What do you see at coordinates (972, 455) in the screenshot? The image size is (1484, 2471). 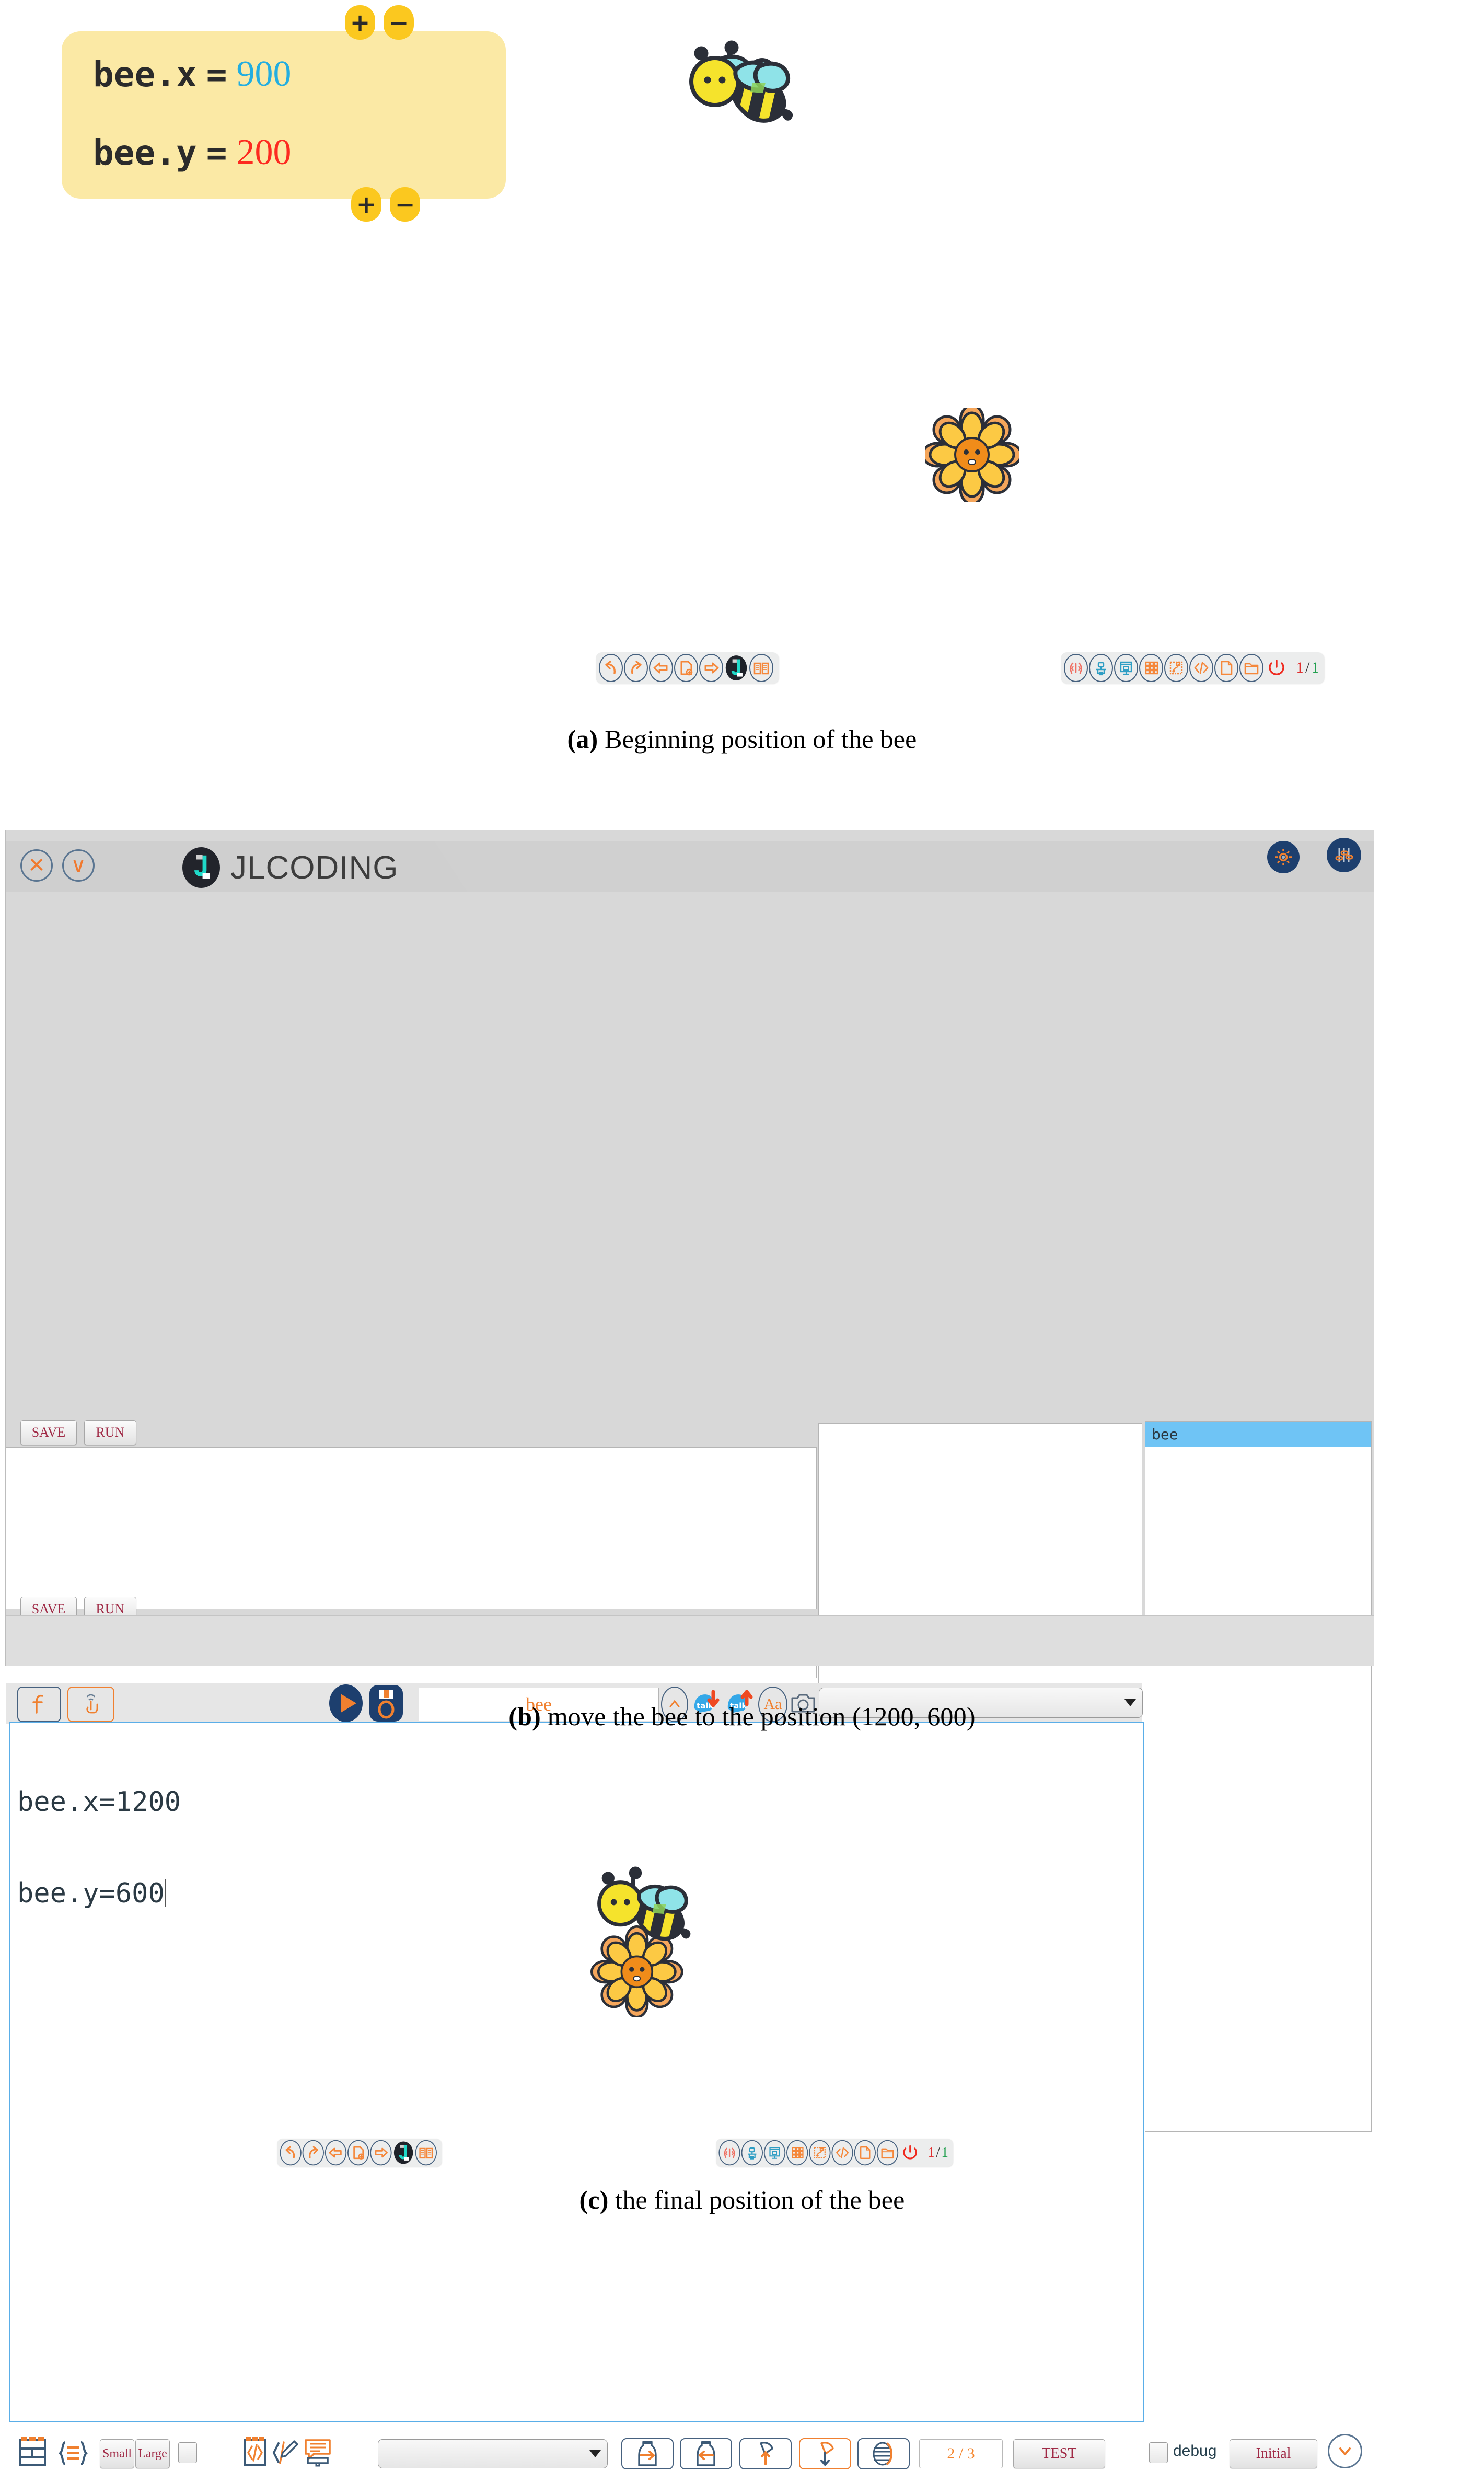 I see `flower-sprite` at bounding box center [972, 455].